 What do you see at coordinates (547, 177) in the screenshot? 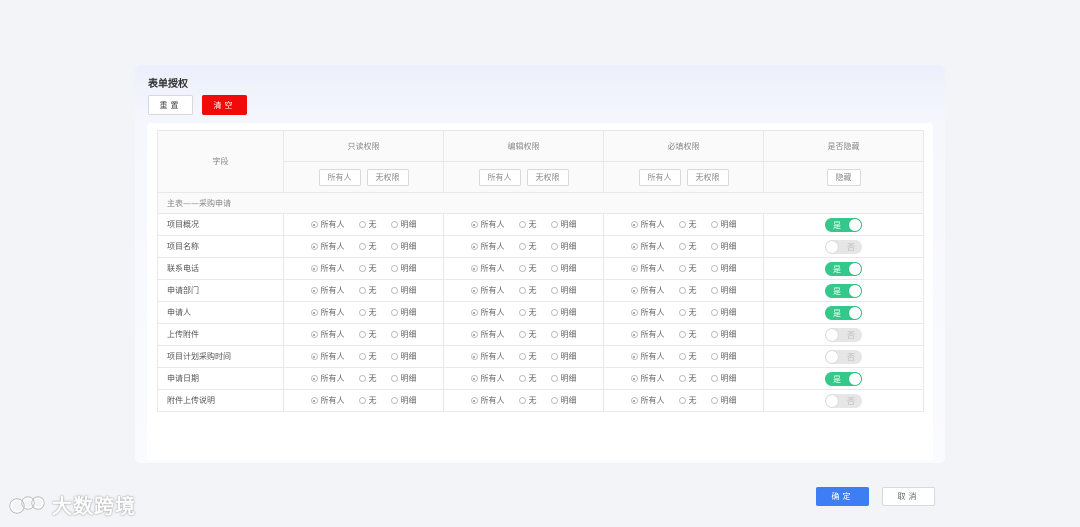
I see `edit-none-chip: 无权限` at bounding box center [547, 177].